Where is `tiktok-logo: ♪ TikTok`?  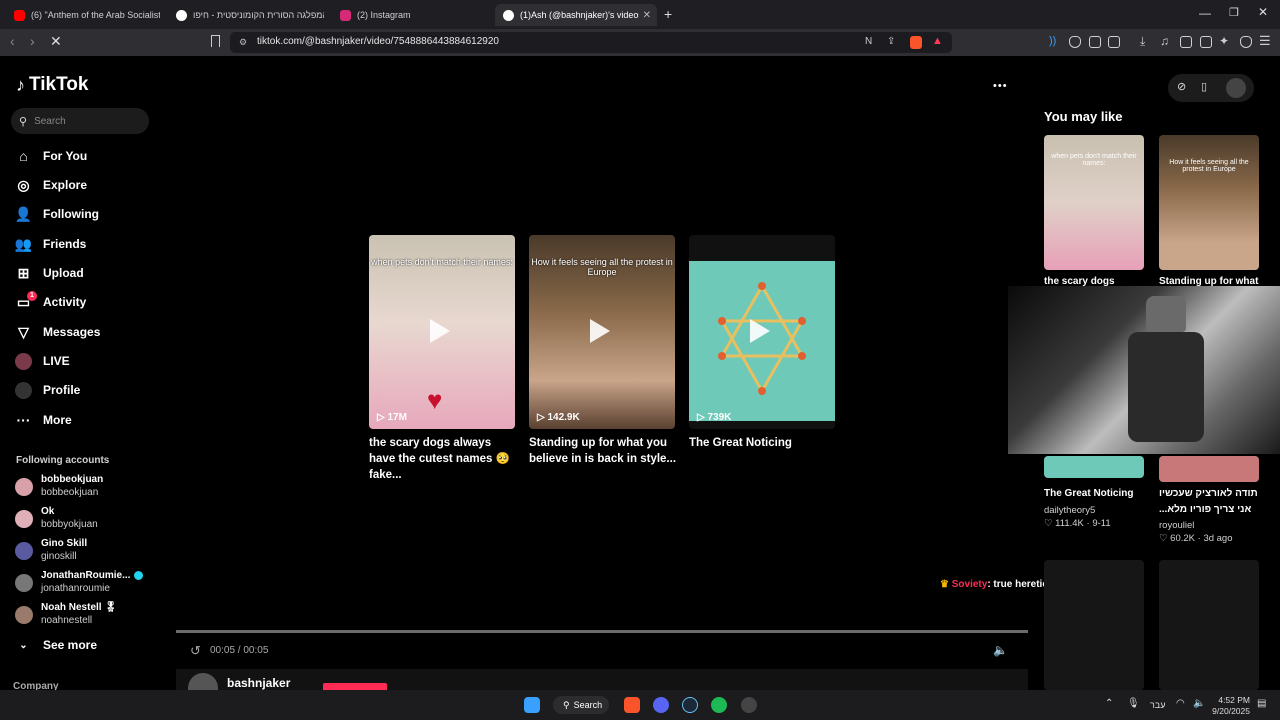 tiktok-logo: ♪ TikTok is located at coordinates (52, 85).